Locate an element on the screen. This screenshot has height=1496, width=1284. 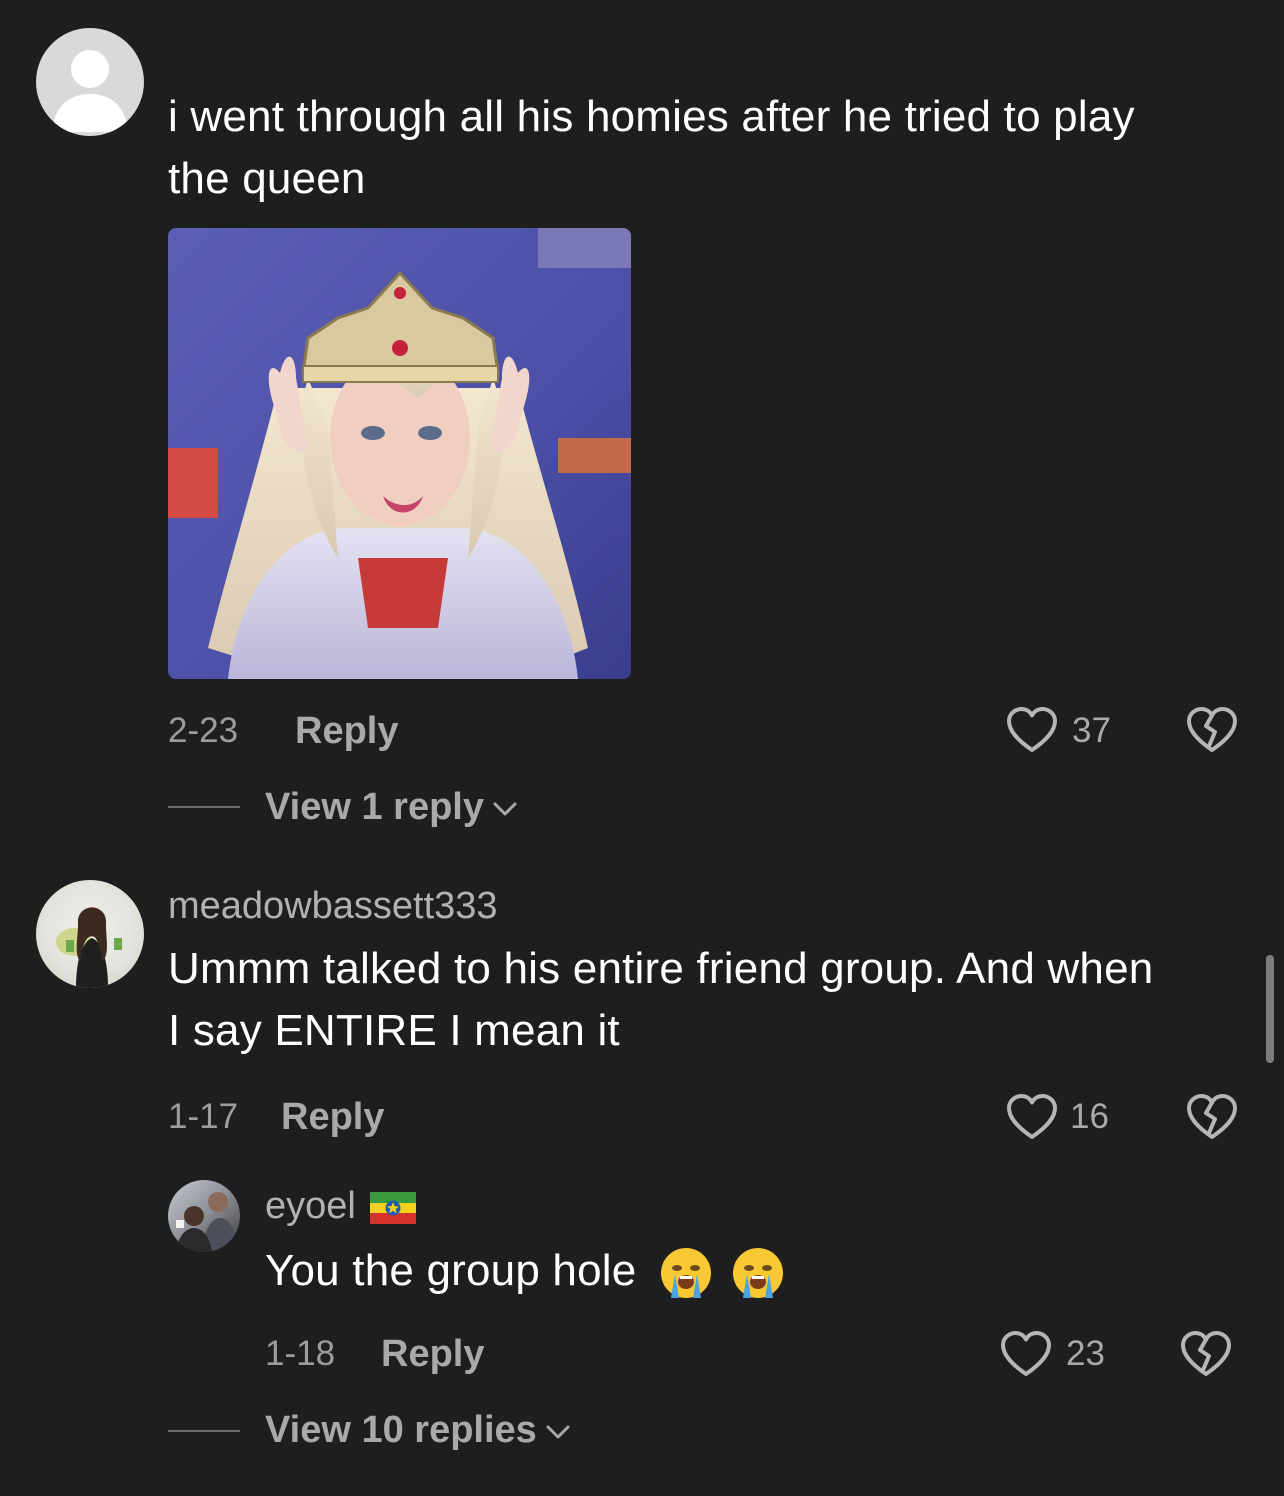
reply-date: 1-18 is located at coordinates (300, 1353).